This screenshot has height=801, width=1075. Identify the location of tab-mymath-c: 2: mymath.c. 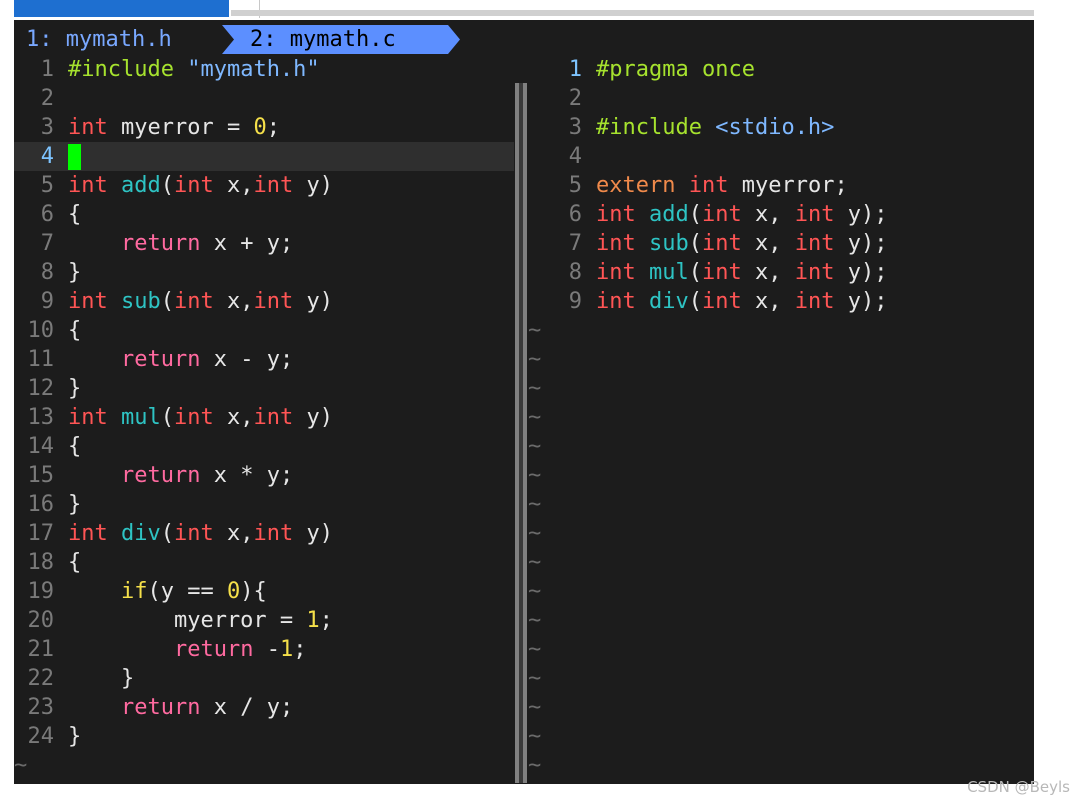
(341, 39).